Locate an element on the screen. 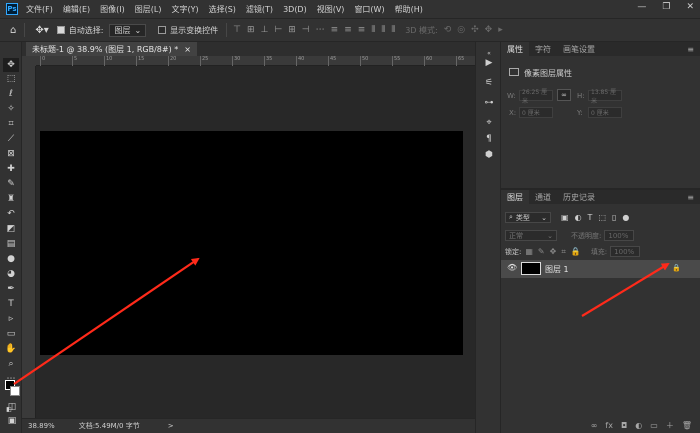 The image size is (700, 433). lock-artboard-icon: ⌗ is located at coordinates (563, 252).